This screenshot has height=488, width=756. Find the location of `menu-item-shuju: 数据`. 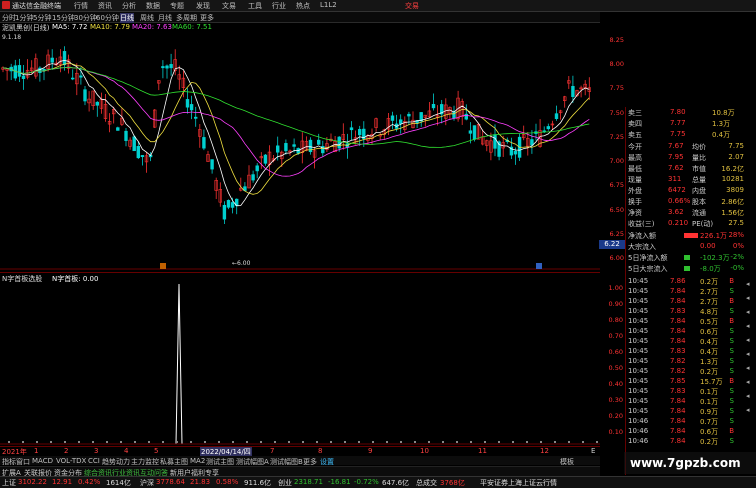

menu-item-shuju: 数据 is located at coordinates (153, 6).